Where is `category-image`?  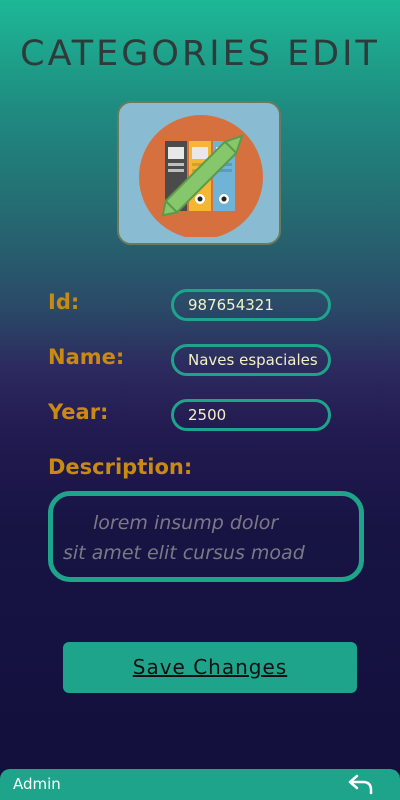
category-image is located at coordinates (199, 173).